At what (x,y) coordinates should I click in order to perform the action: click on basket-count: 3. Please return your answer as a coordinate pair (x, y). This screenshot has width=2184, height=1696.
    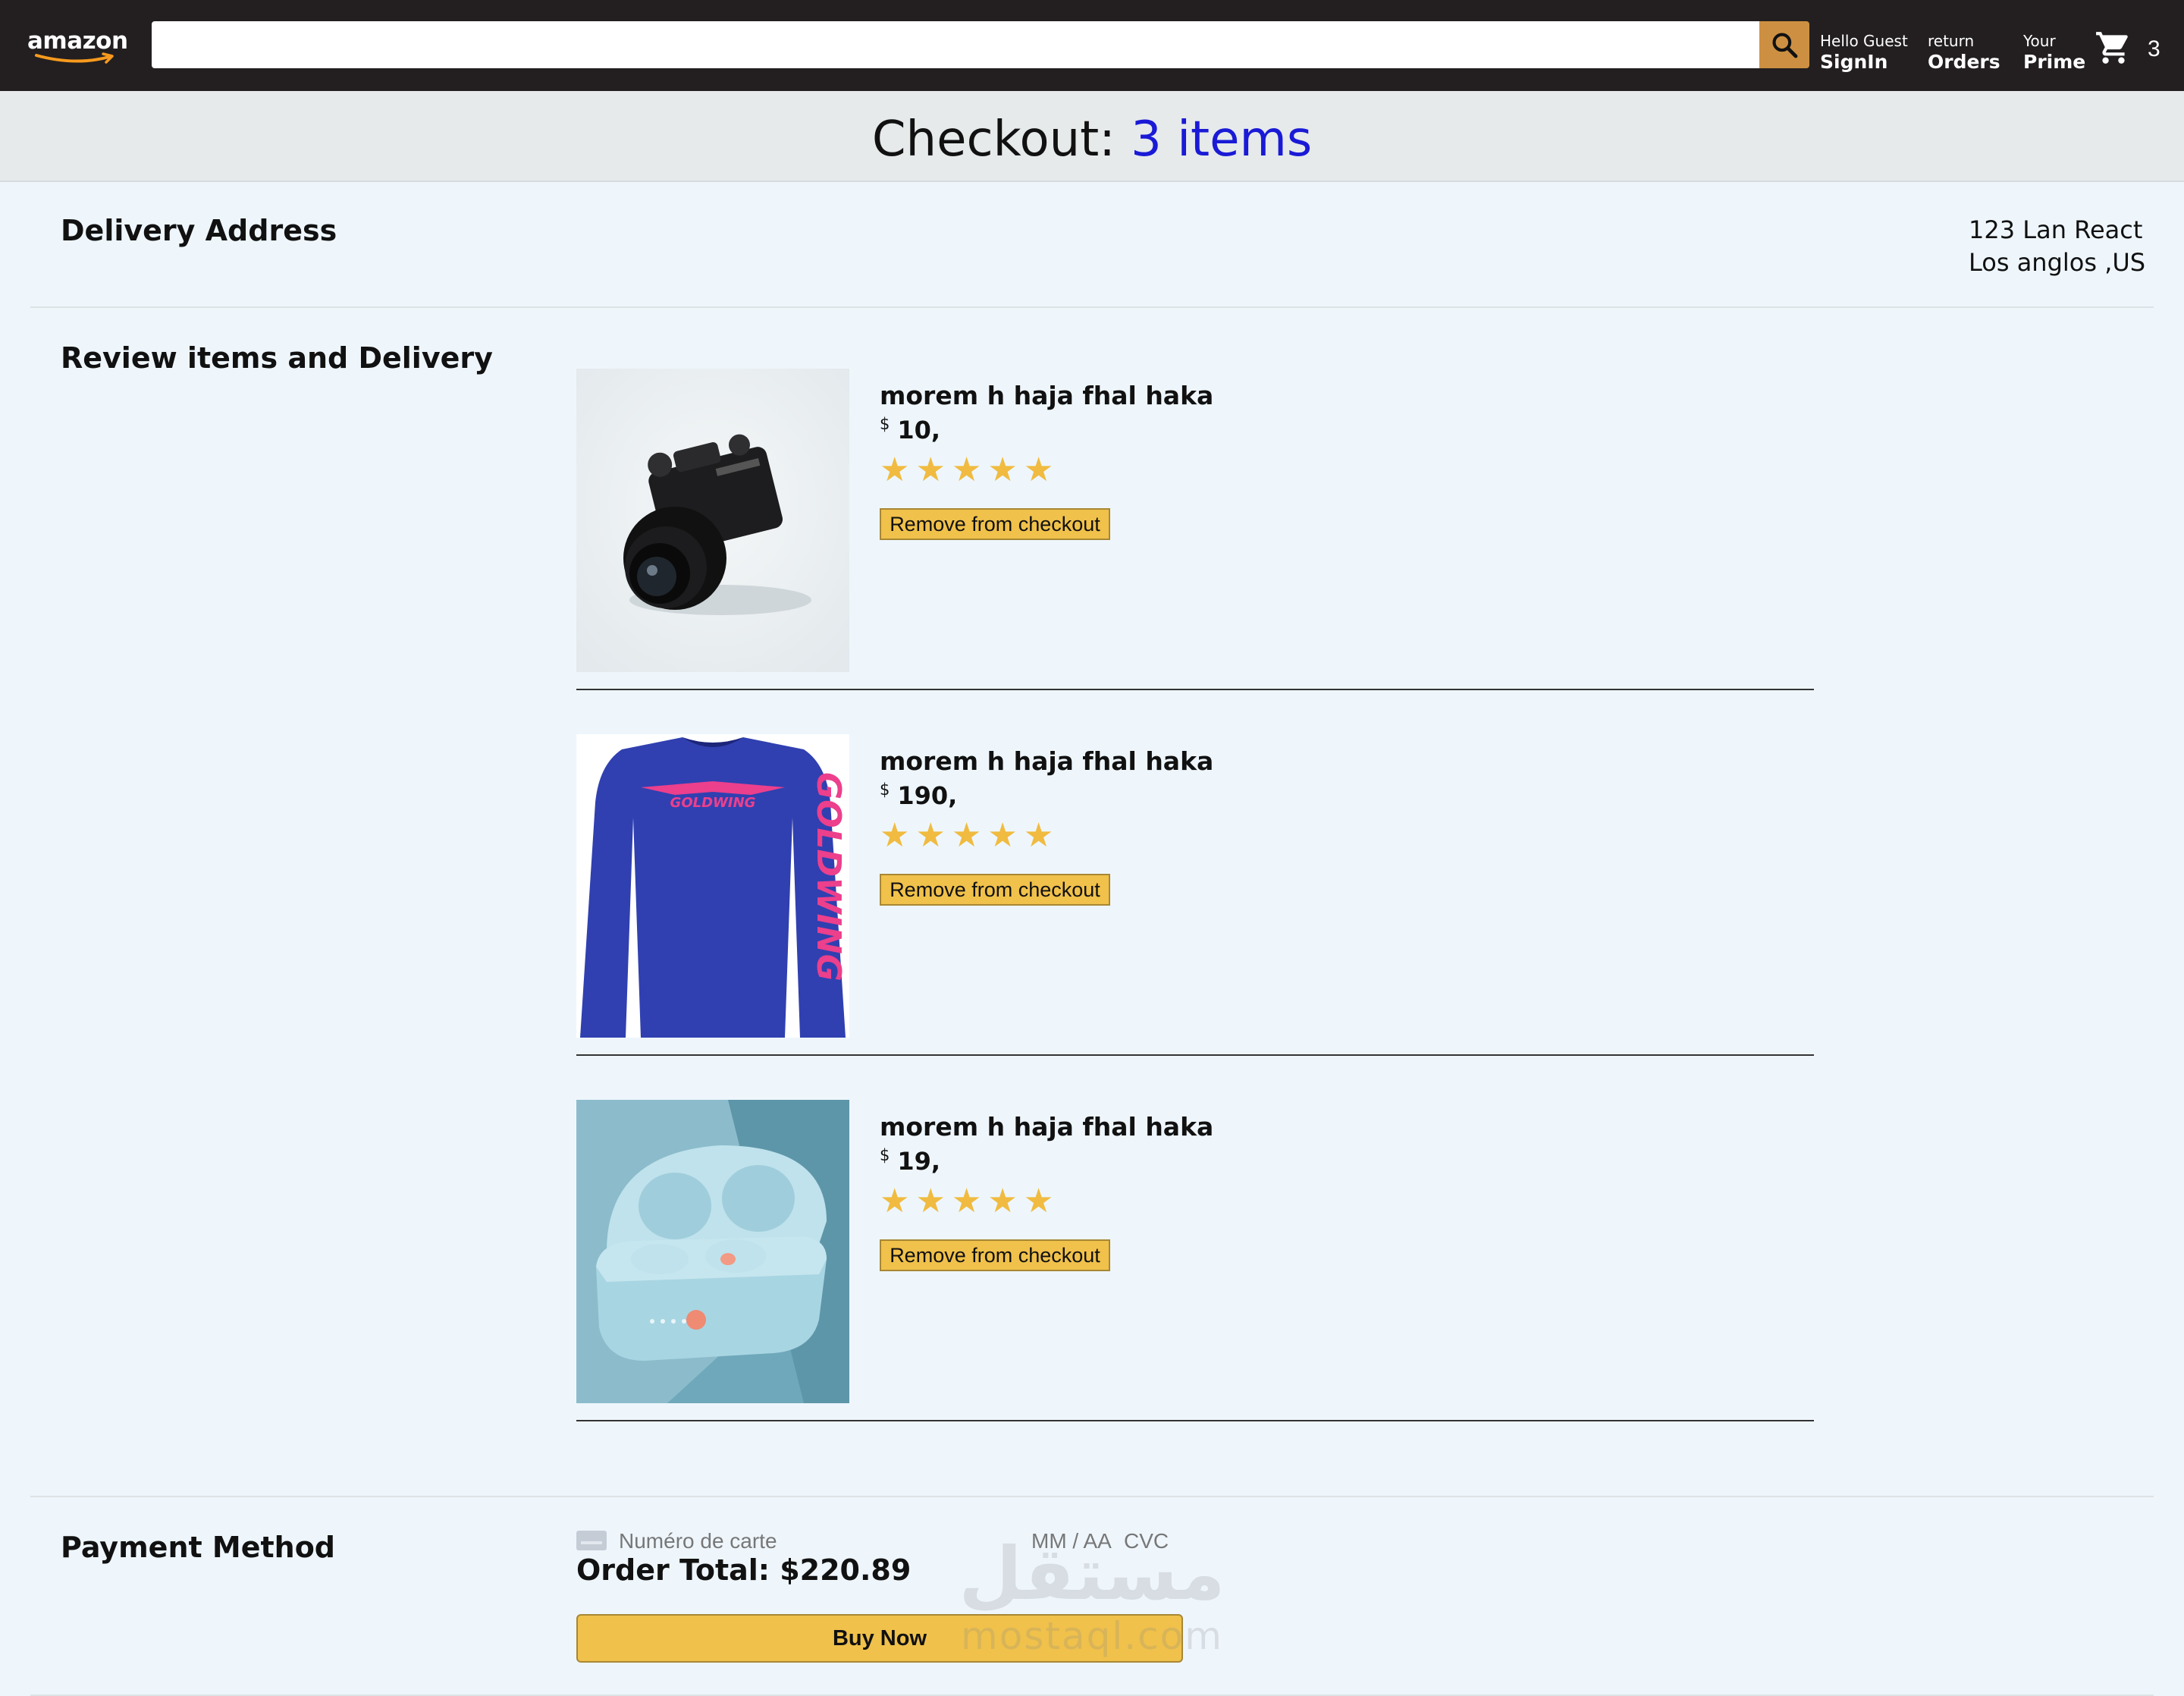
    Looking at the image, I should click on (2154, 48).